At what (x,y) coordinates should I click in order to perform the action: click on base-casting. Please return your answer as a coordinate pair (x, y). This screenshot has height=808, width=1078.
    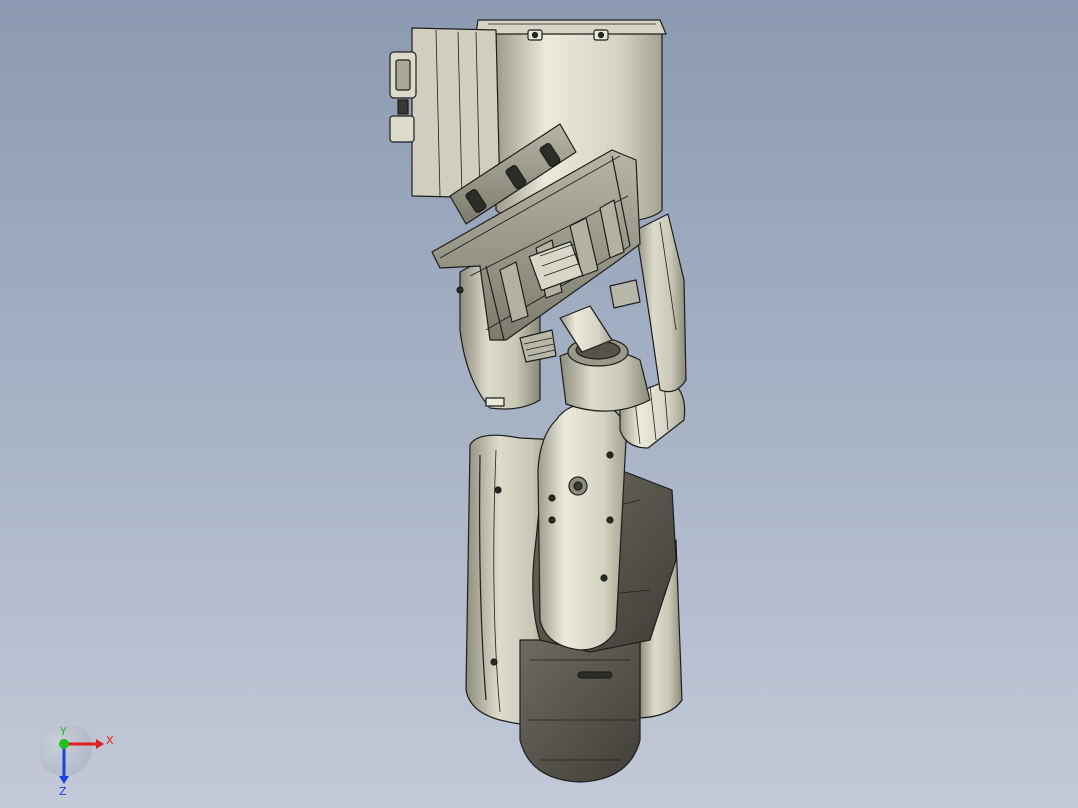
    Looking at the image, I should click on (580, 711).